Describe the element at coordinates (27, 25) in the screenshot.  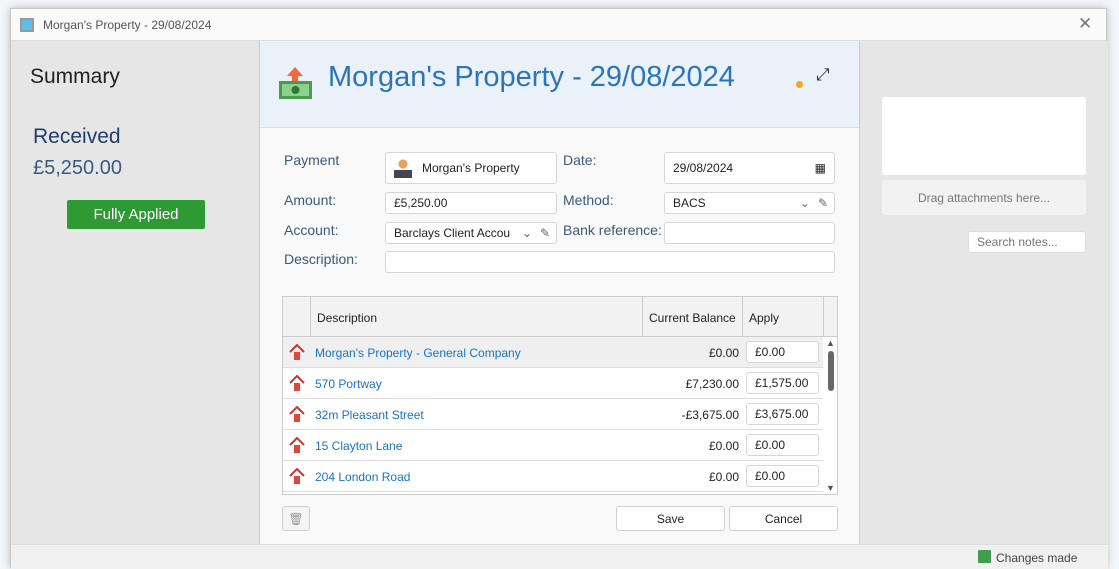
I see `app-icon` at that location.